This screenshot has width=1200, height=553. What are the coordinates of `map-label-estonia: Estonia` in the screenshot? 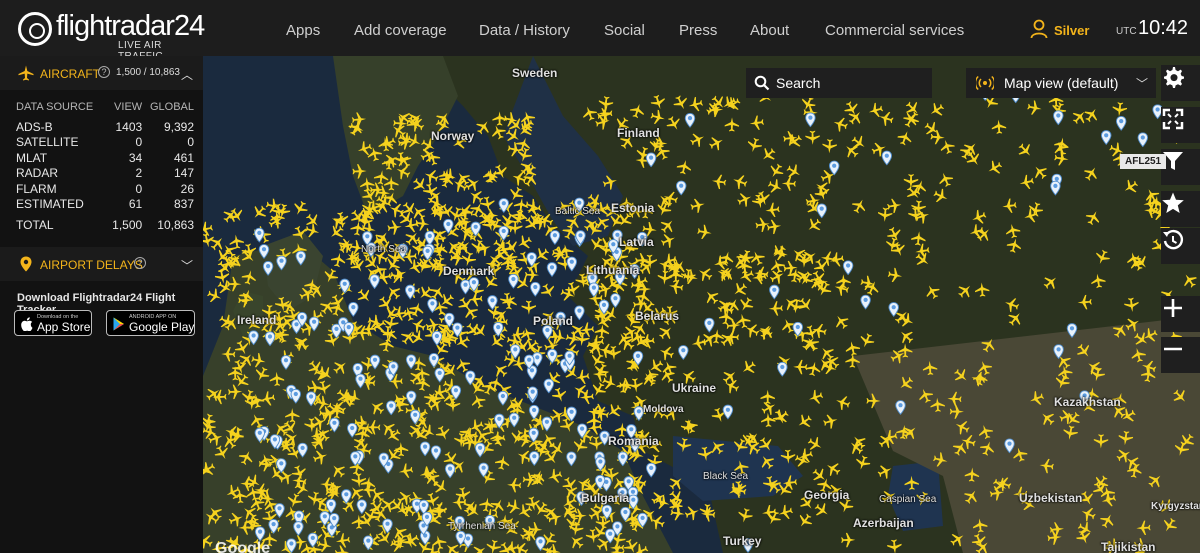 It's located at (633, 208).